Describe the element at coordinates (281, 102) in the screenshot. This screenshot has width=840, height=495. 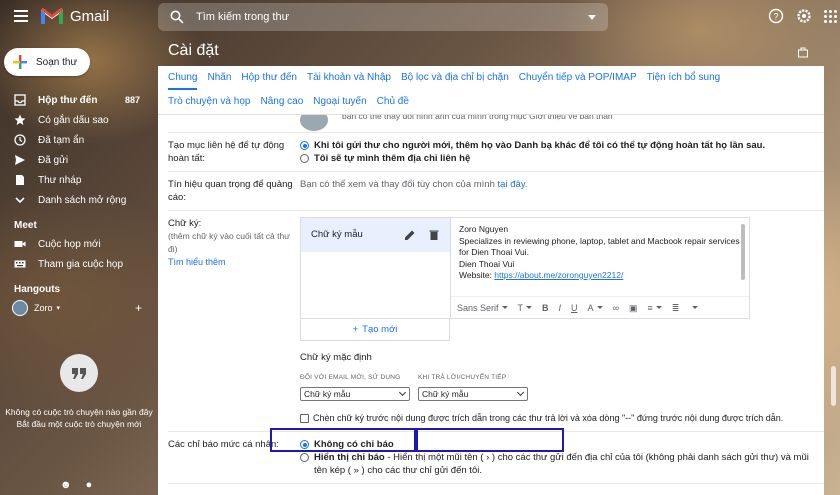
I see `tab-advanced: Nâng cao` at that location.